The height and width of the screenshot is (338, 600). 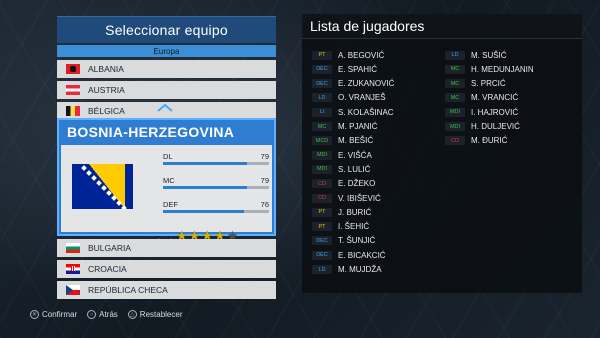 What do you see at coordinates (505, 69) in the screenshot?
I see `player-row: MC H. MEDUNJANIN` at bounding box center [505, 69].